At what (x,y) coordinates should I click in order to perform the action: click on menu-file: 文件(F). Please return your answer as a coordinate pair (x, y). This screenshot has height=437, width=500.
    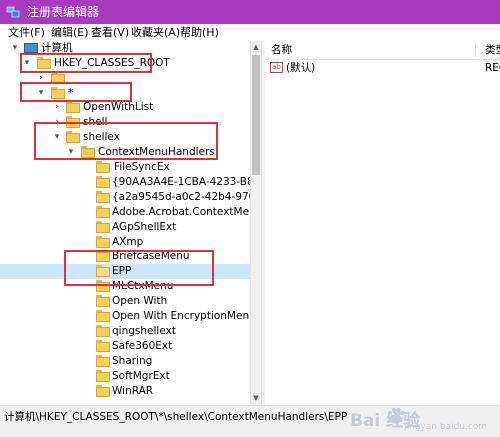
    Looking at the image, I should click on (26, 32).